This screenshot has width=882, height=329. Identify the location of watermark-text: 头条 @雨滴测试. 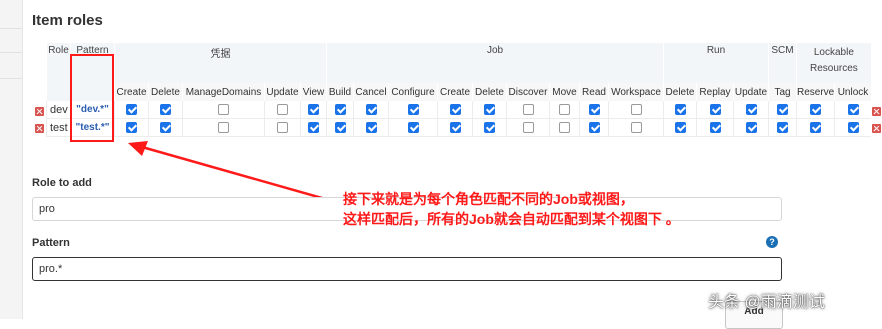
(766, 302).